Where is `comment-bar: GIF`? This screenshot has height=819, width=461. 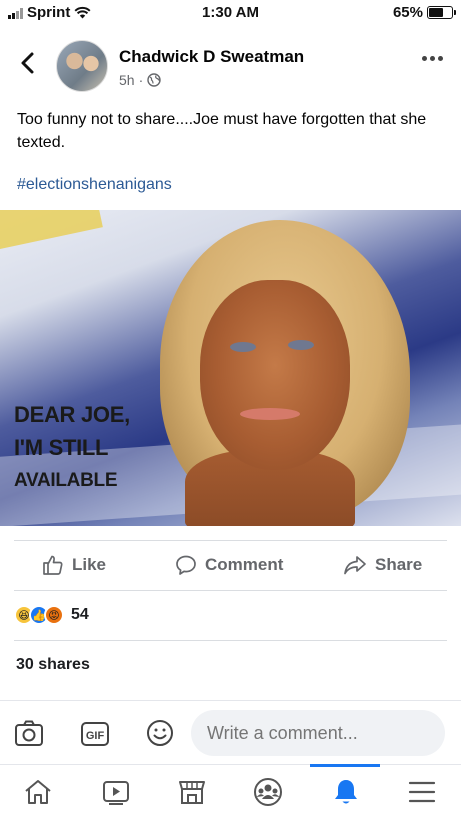
comment-bar: GIF is located at coordinates (230, 732).